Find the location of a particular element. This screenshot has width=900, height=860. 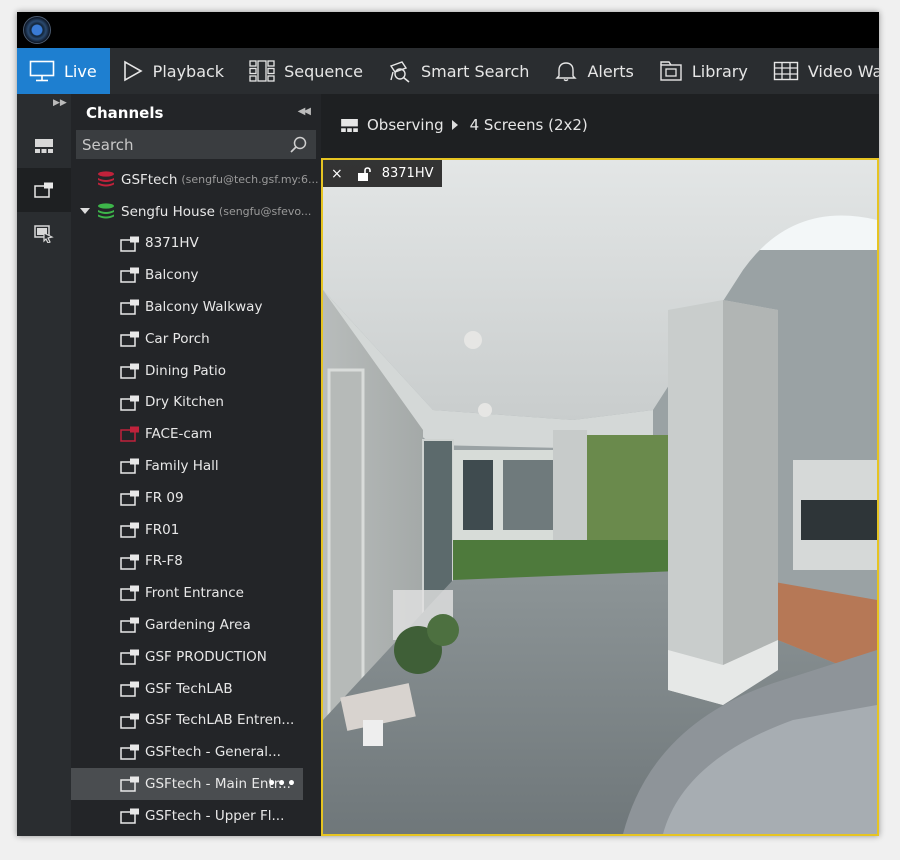

expand-caret-icon is located at coordinates (85, 210).